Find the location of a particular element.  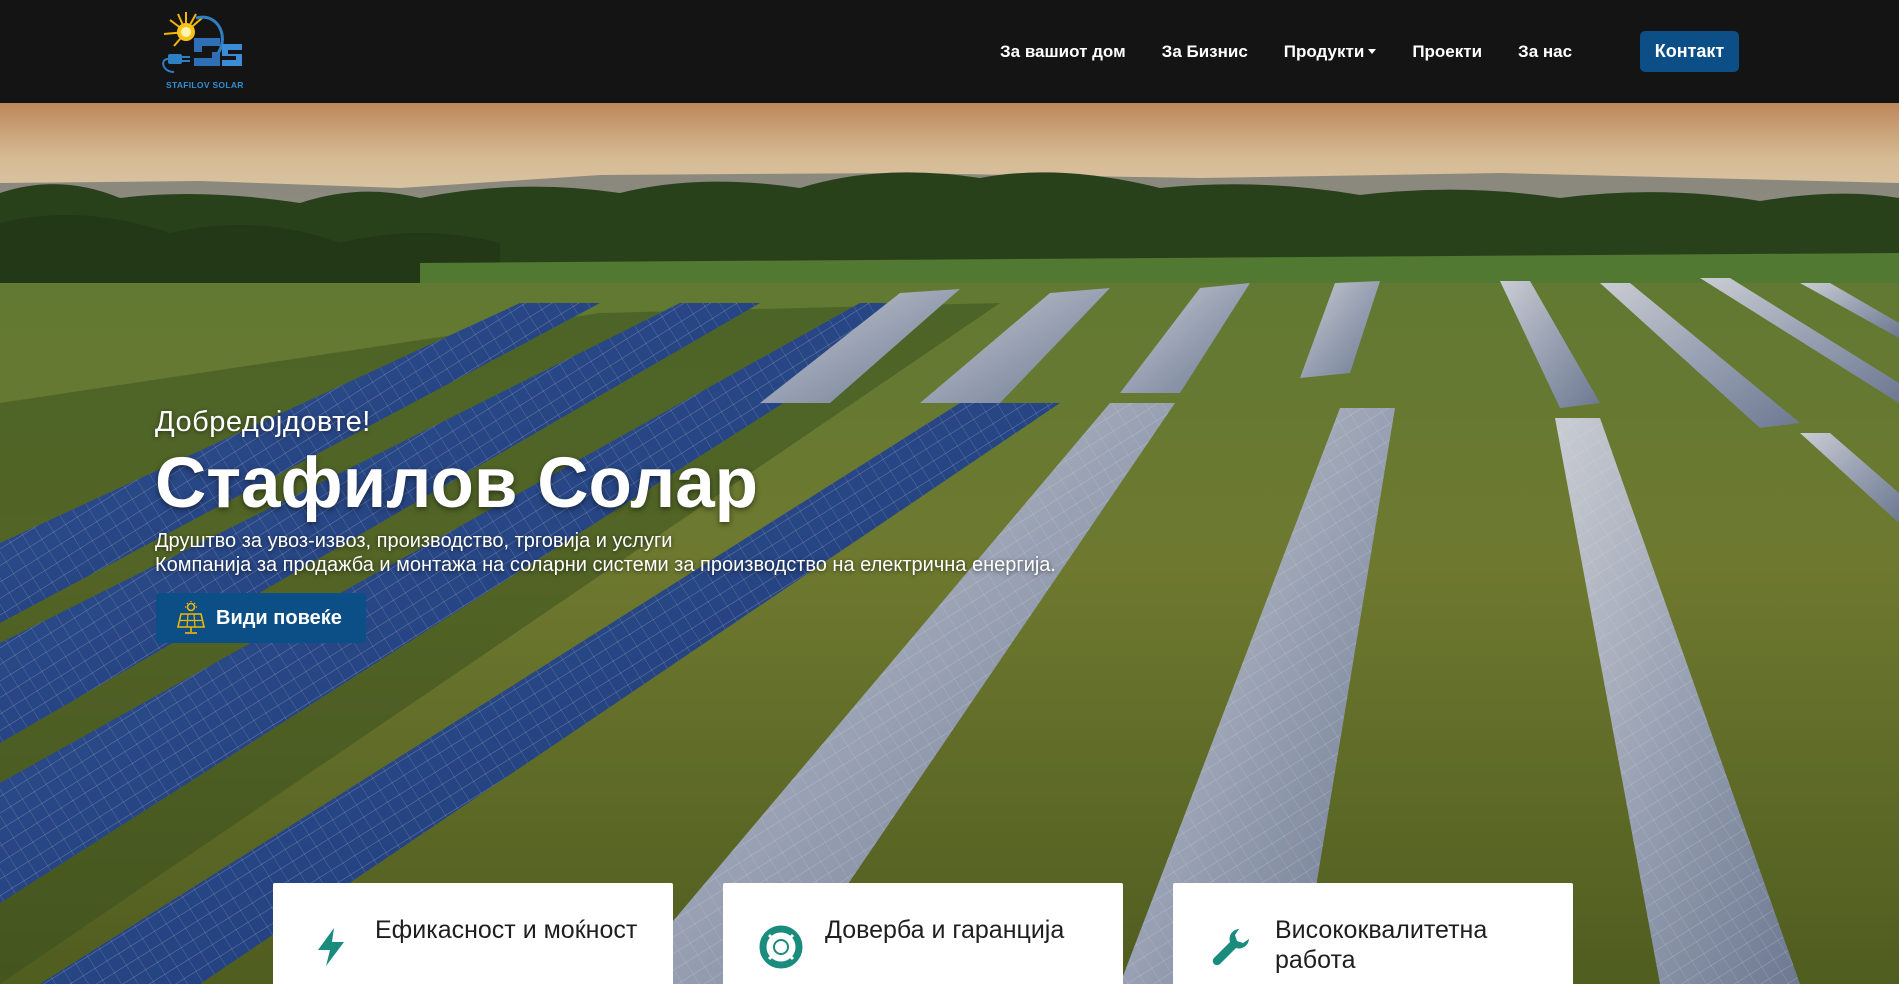

nav-item-business: За Бизнис is located at coordinates (1205, 52).